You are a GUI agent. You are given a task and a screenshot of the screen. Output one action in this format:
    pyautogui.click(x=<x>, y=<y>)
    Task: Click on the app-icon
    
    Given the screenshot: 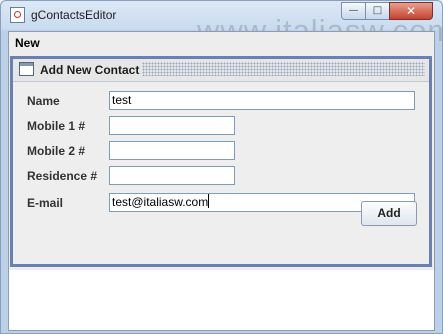 What is the action you would take?
    pyautogui.click(x=17, y=15)
    